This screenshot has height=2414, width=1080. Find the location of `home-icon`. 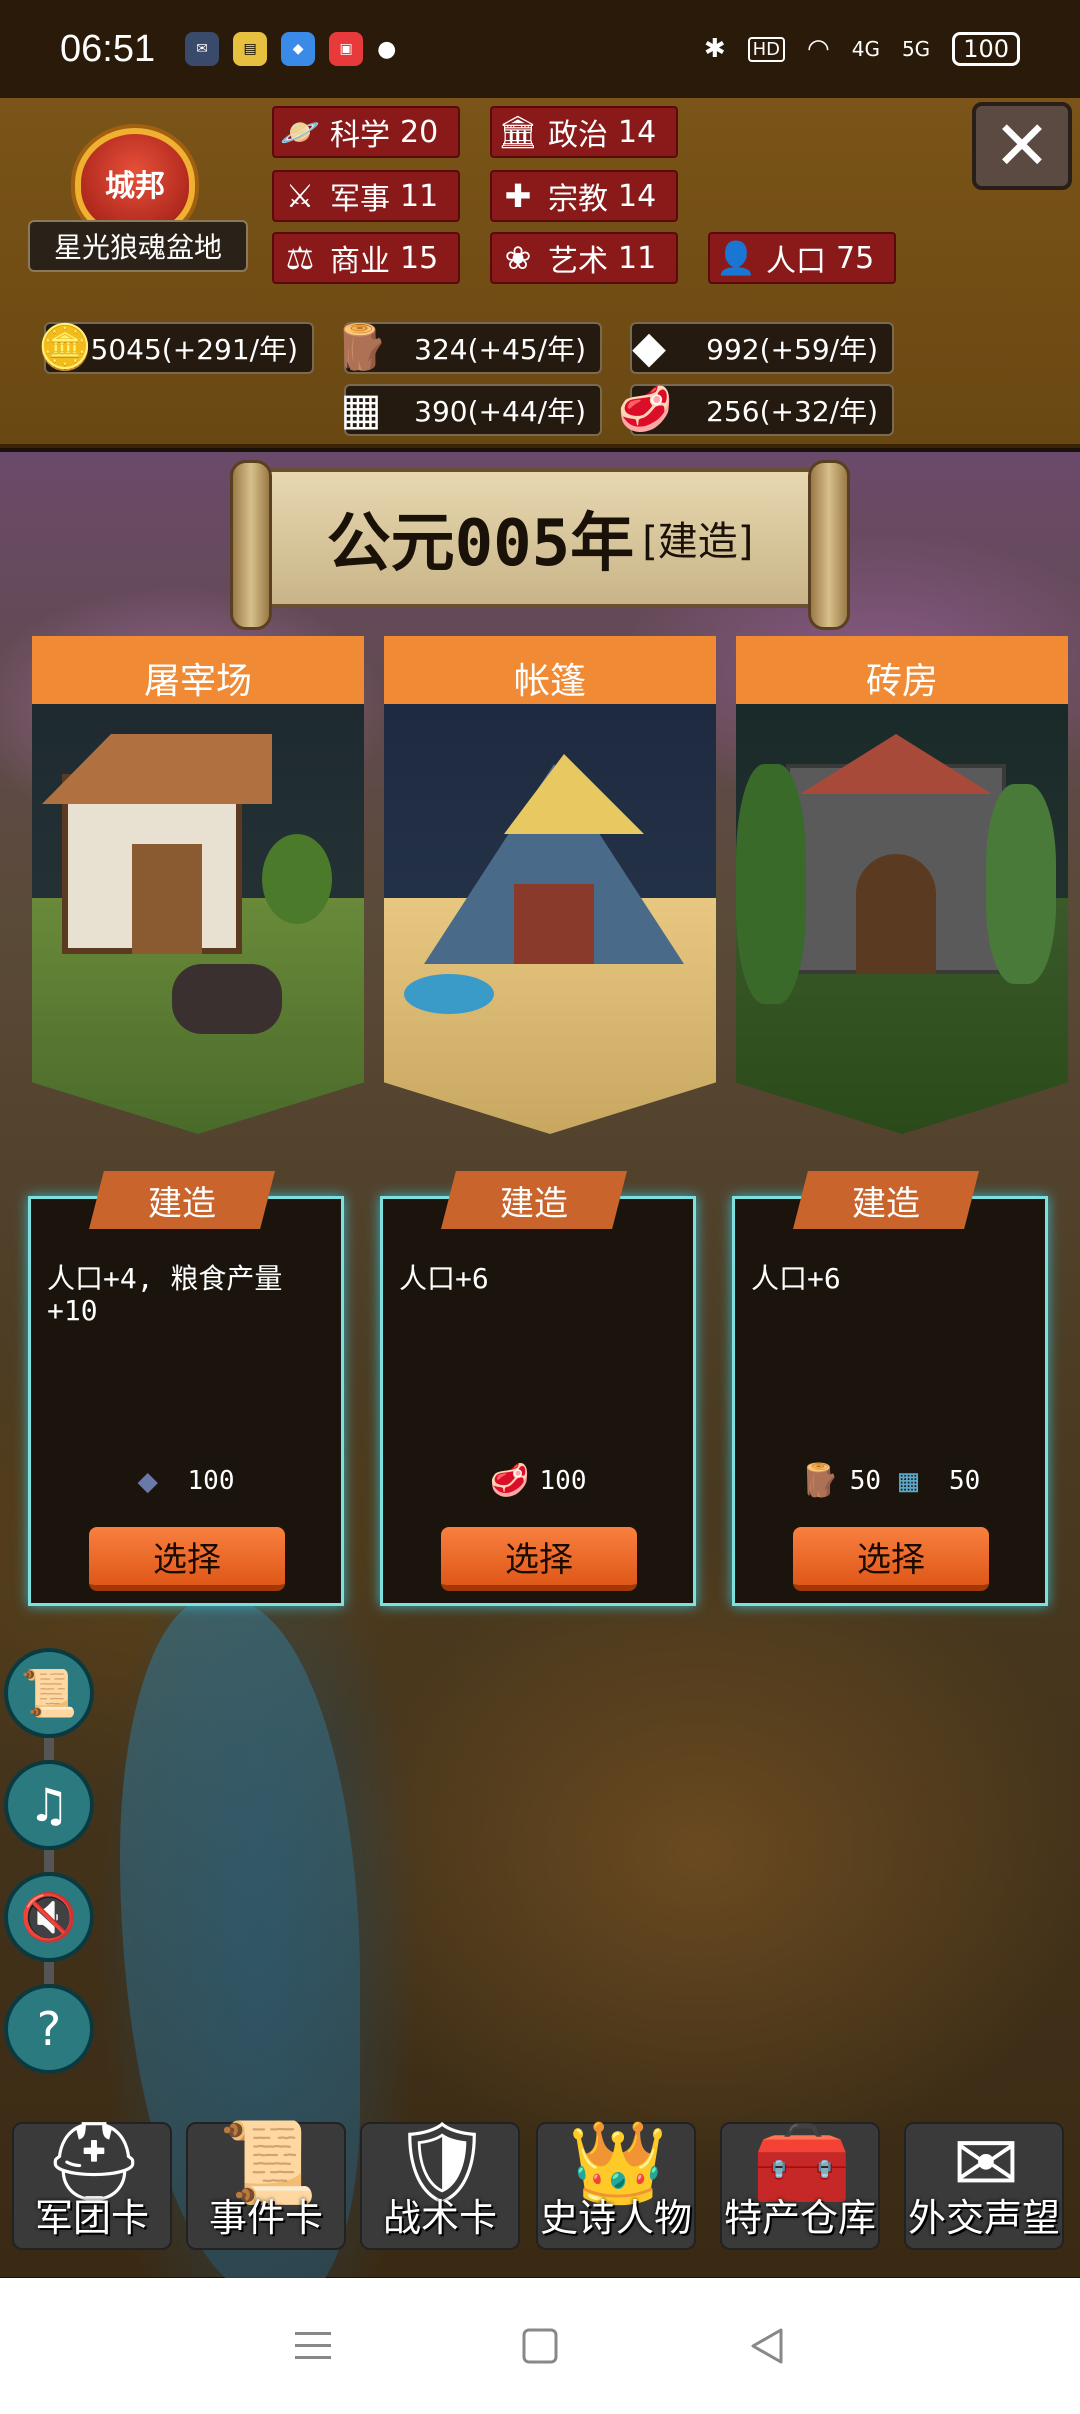

home-icon is located at coordinates (540, 2346).